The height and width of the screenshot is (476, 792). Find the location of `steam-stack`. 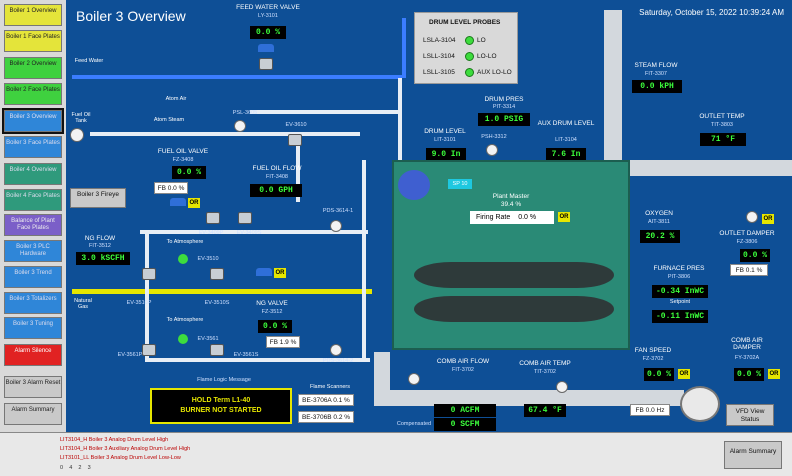

steam-stack is located at coordinates (613, 85).